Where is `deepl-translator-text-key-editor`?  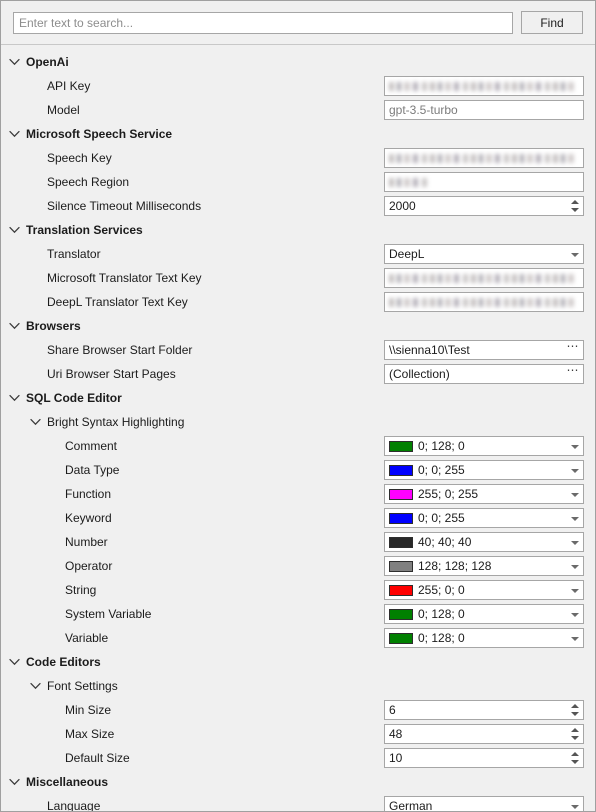 deepl-translator-text-key-editor is located at coordinates (484, 302).